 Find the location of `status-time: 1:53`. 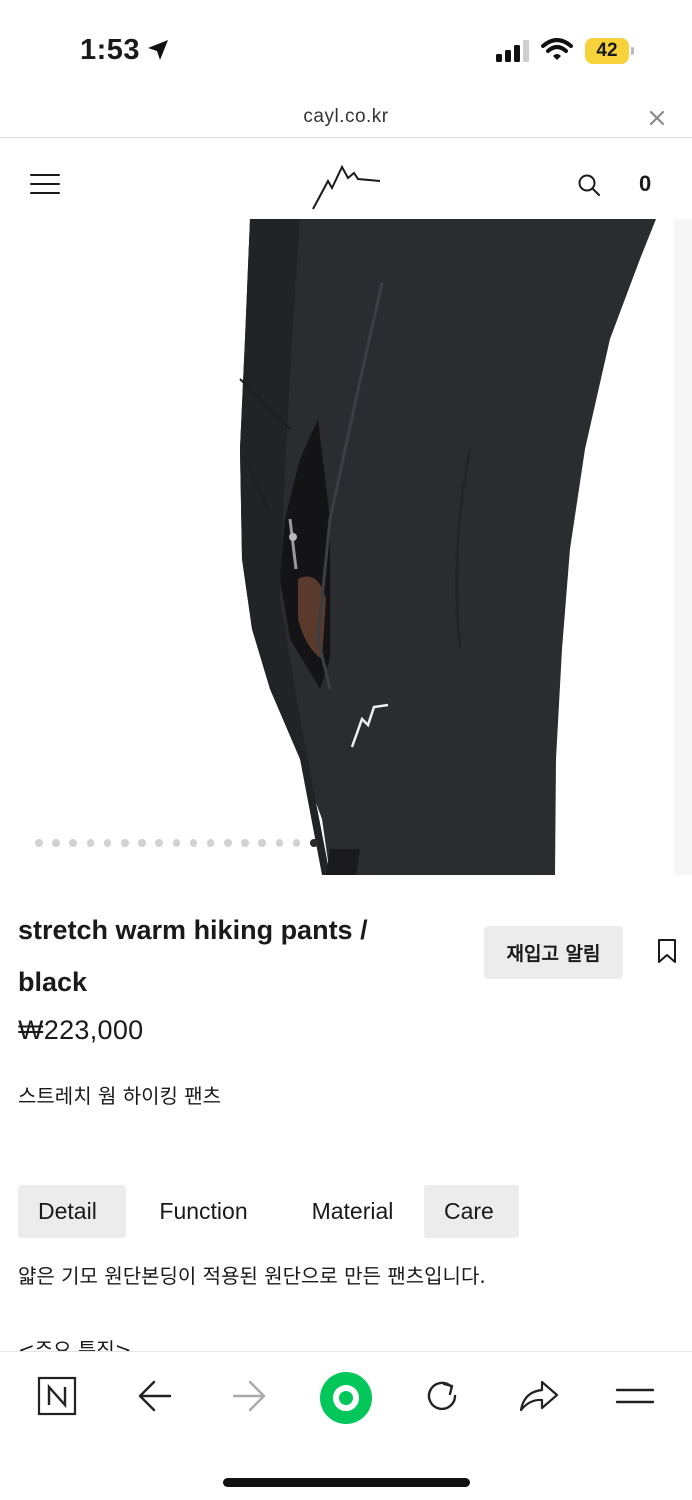

status-time: 1:53 is located at coordinates (110, 50).